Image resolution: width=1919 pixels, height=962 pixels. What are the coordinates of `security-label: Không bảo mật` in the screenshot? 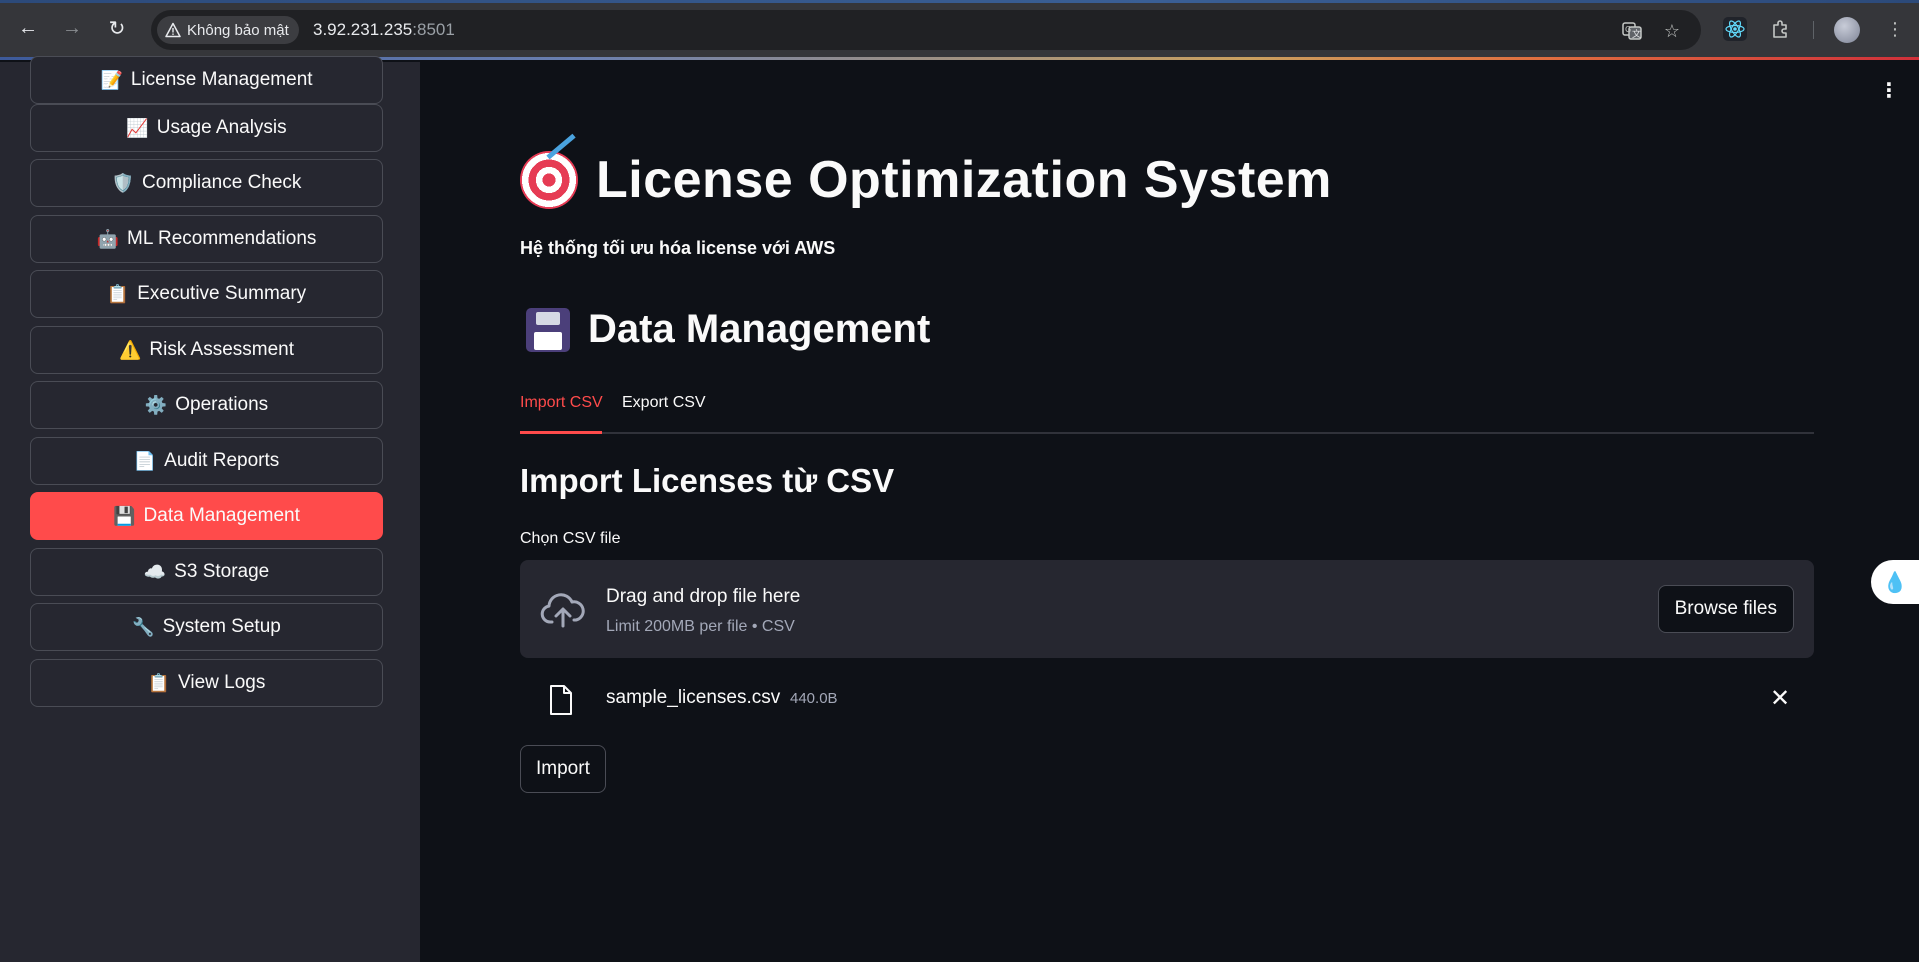 It's located at (238, 30).